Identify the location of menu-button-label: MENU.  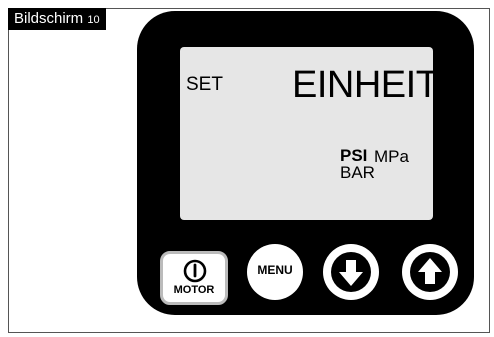
(275, 270).